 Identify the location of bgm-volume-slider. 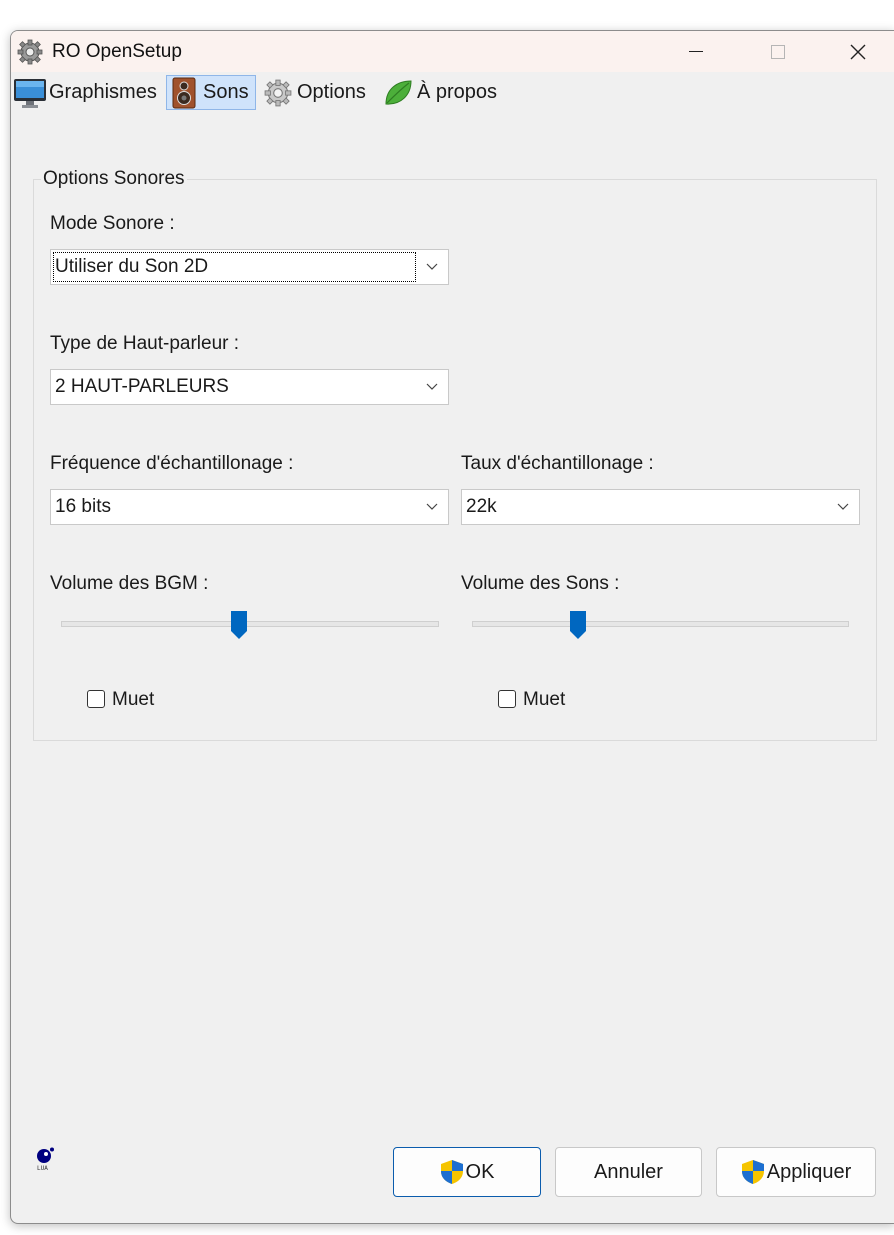
(250, 624).